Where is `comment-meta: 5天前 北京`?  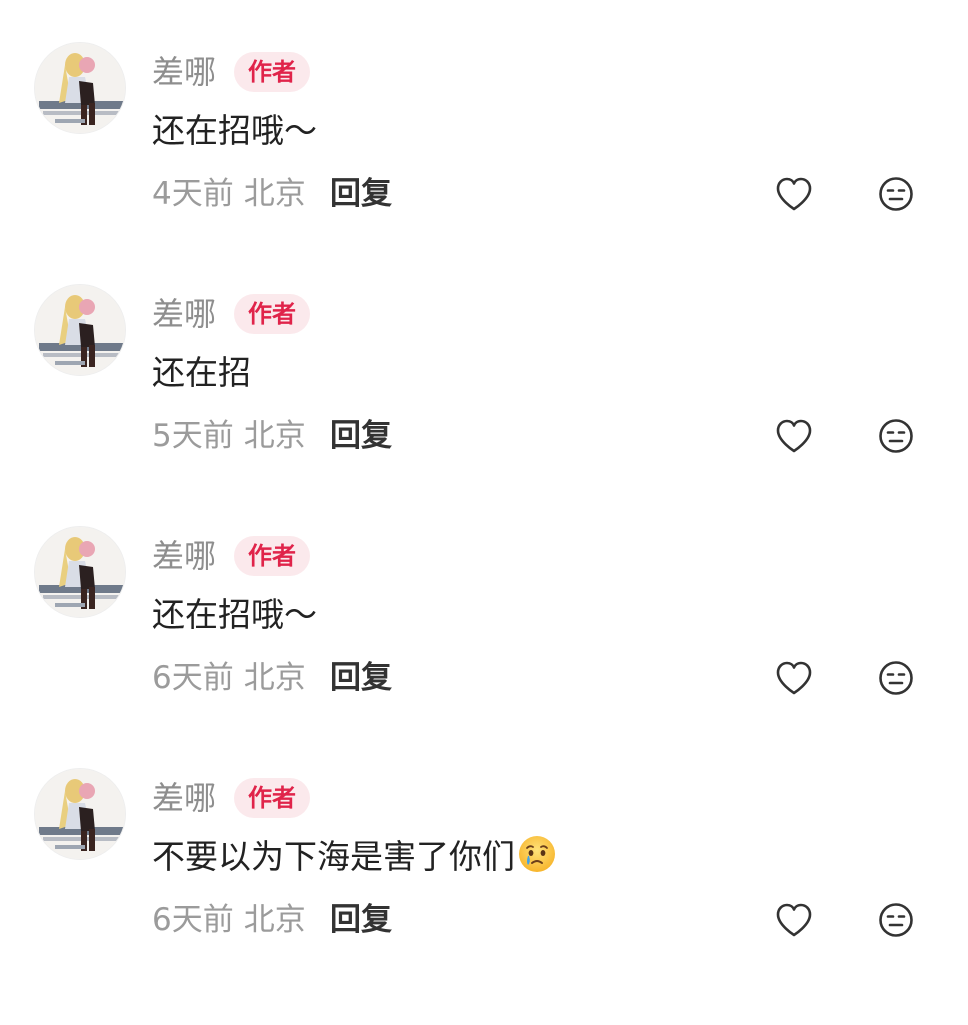 comment-meta: 5天前 北京 is located at coordinates (229, 436).